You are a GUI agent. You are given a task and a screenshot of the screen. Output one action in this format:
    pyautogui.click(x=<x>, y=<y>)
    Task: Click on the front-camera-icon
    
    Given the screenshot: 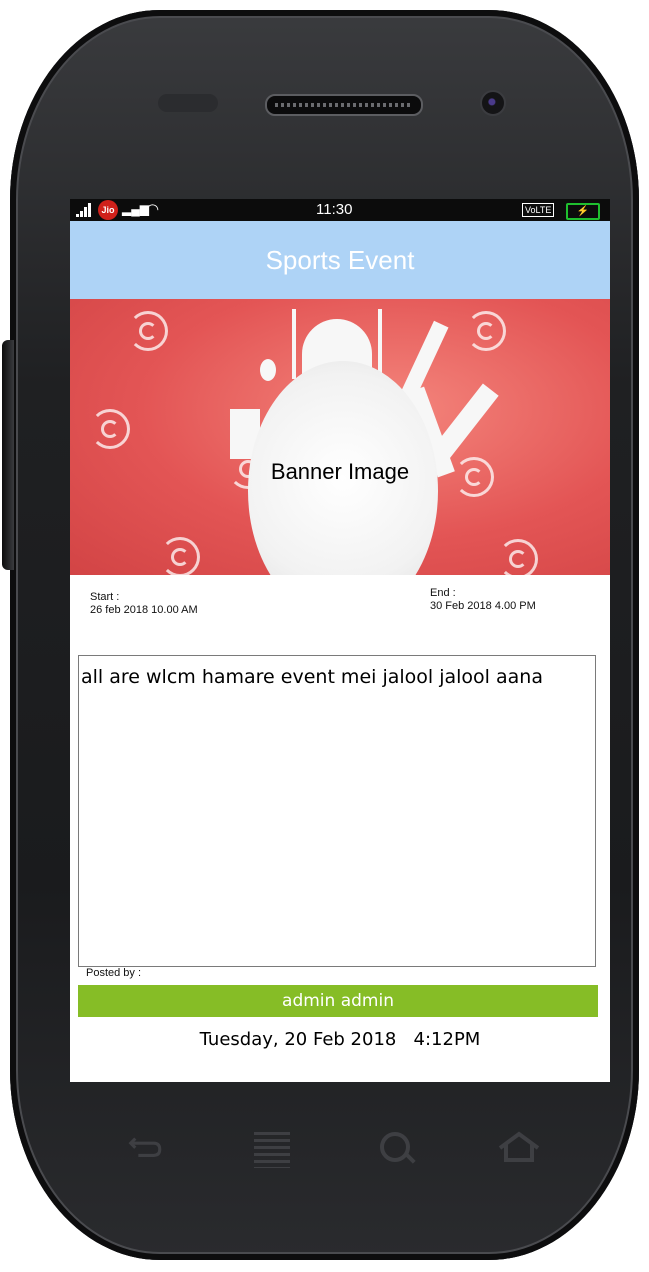 What is the action you would take?
    pyautogui.click(x=493, y=103)
    